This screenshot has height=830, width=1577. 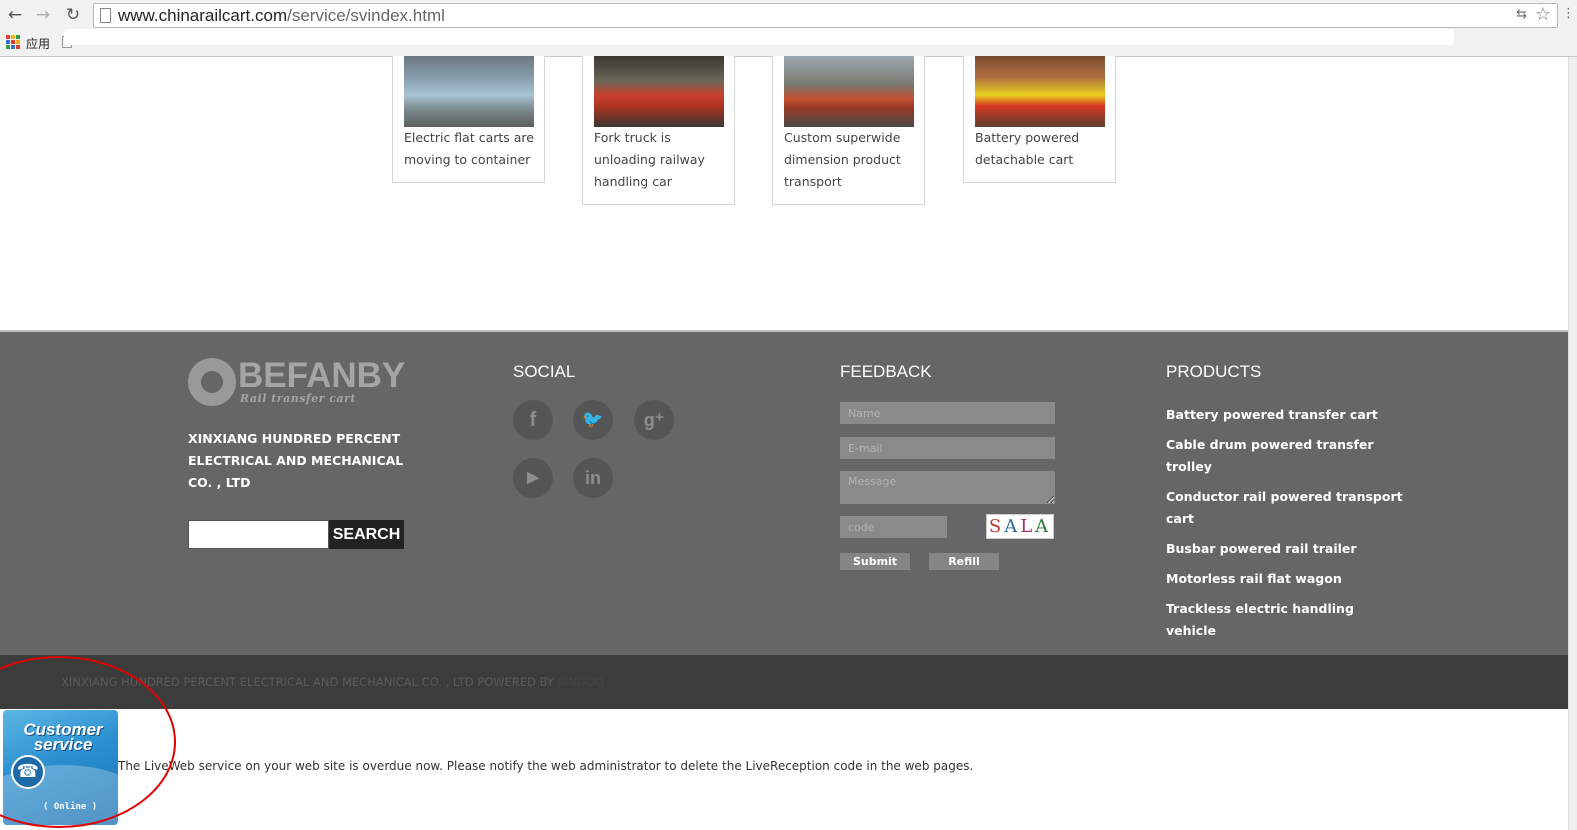 What do you see at coordinates (1568, 13) in the screenshot?
I see `menu-icon: ⋮` at bounding box center [1568, 13].